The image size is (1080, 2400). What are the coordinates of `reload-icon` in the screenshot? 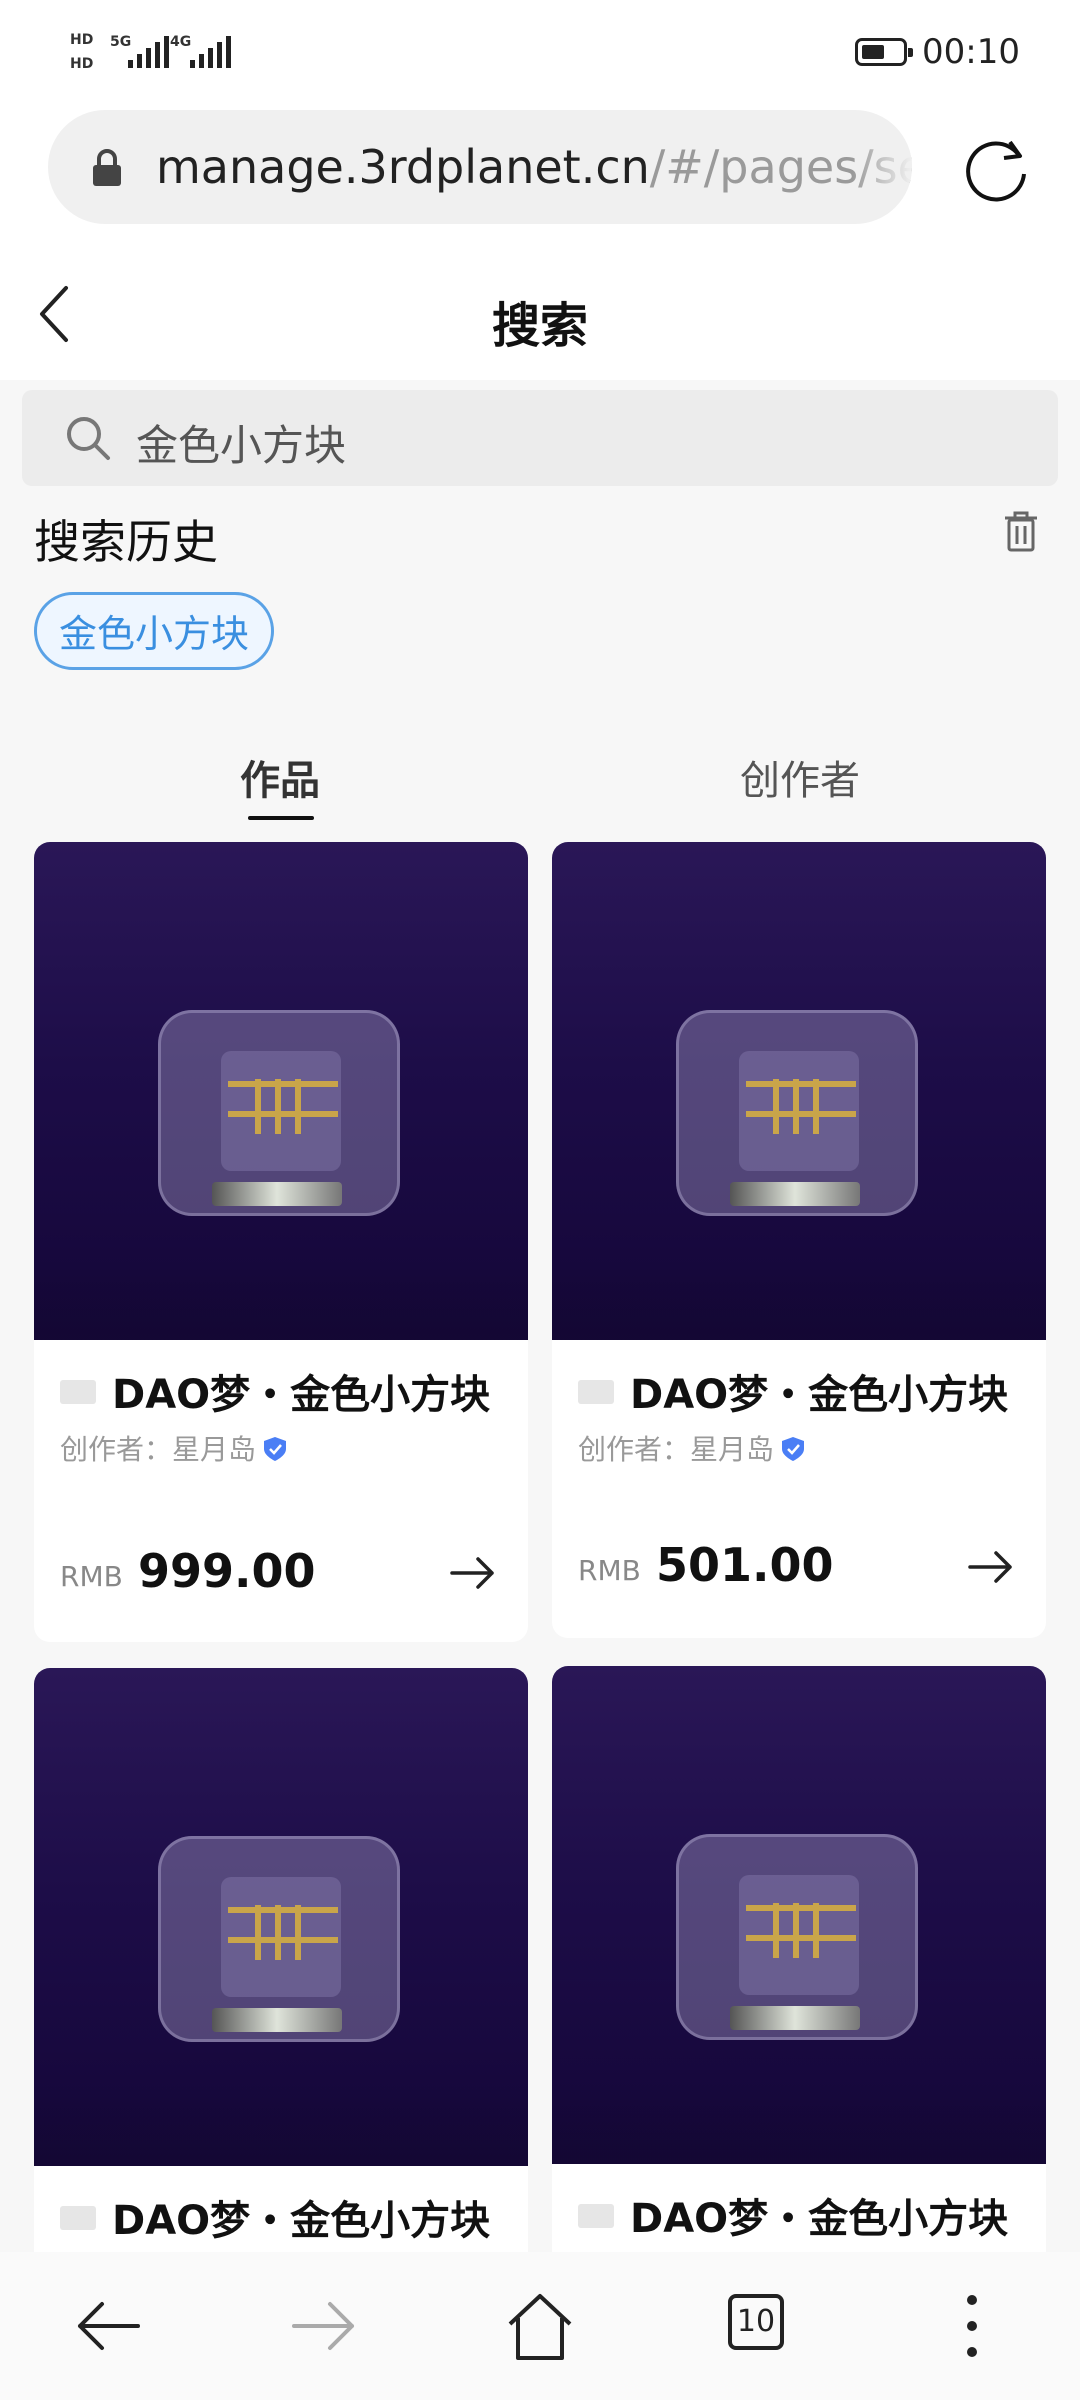 It's located at (996, 170).